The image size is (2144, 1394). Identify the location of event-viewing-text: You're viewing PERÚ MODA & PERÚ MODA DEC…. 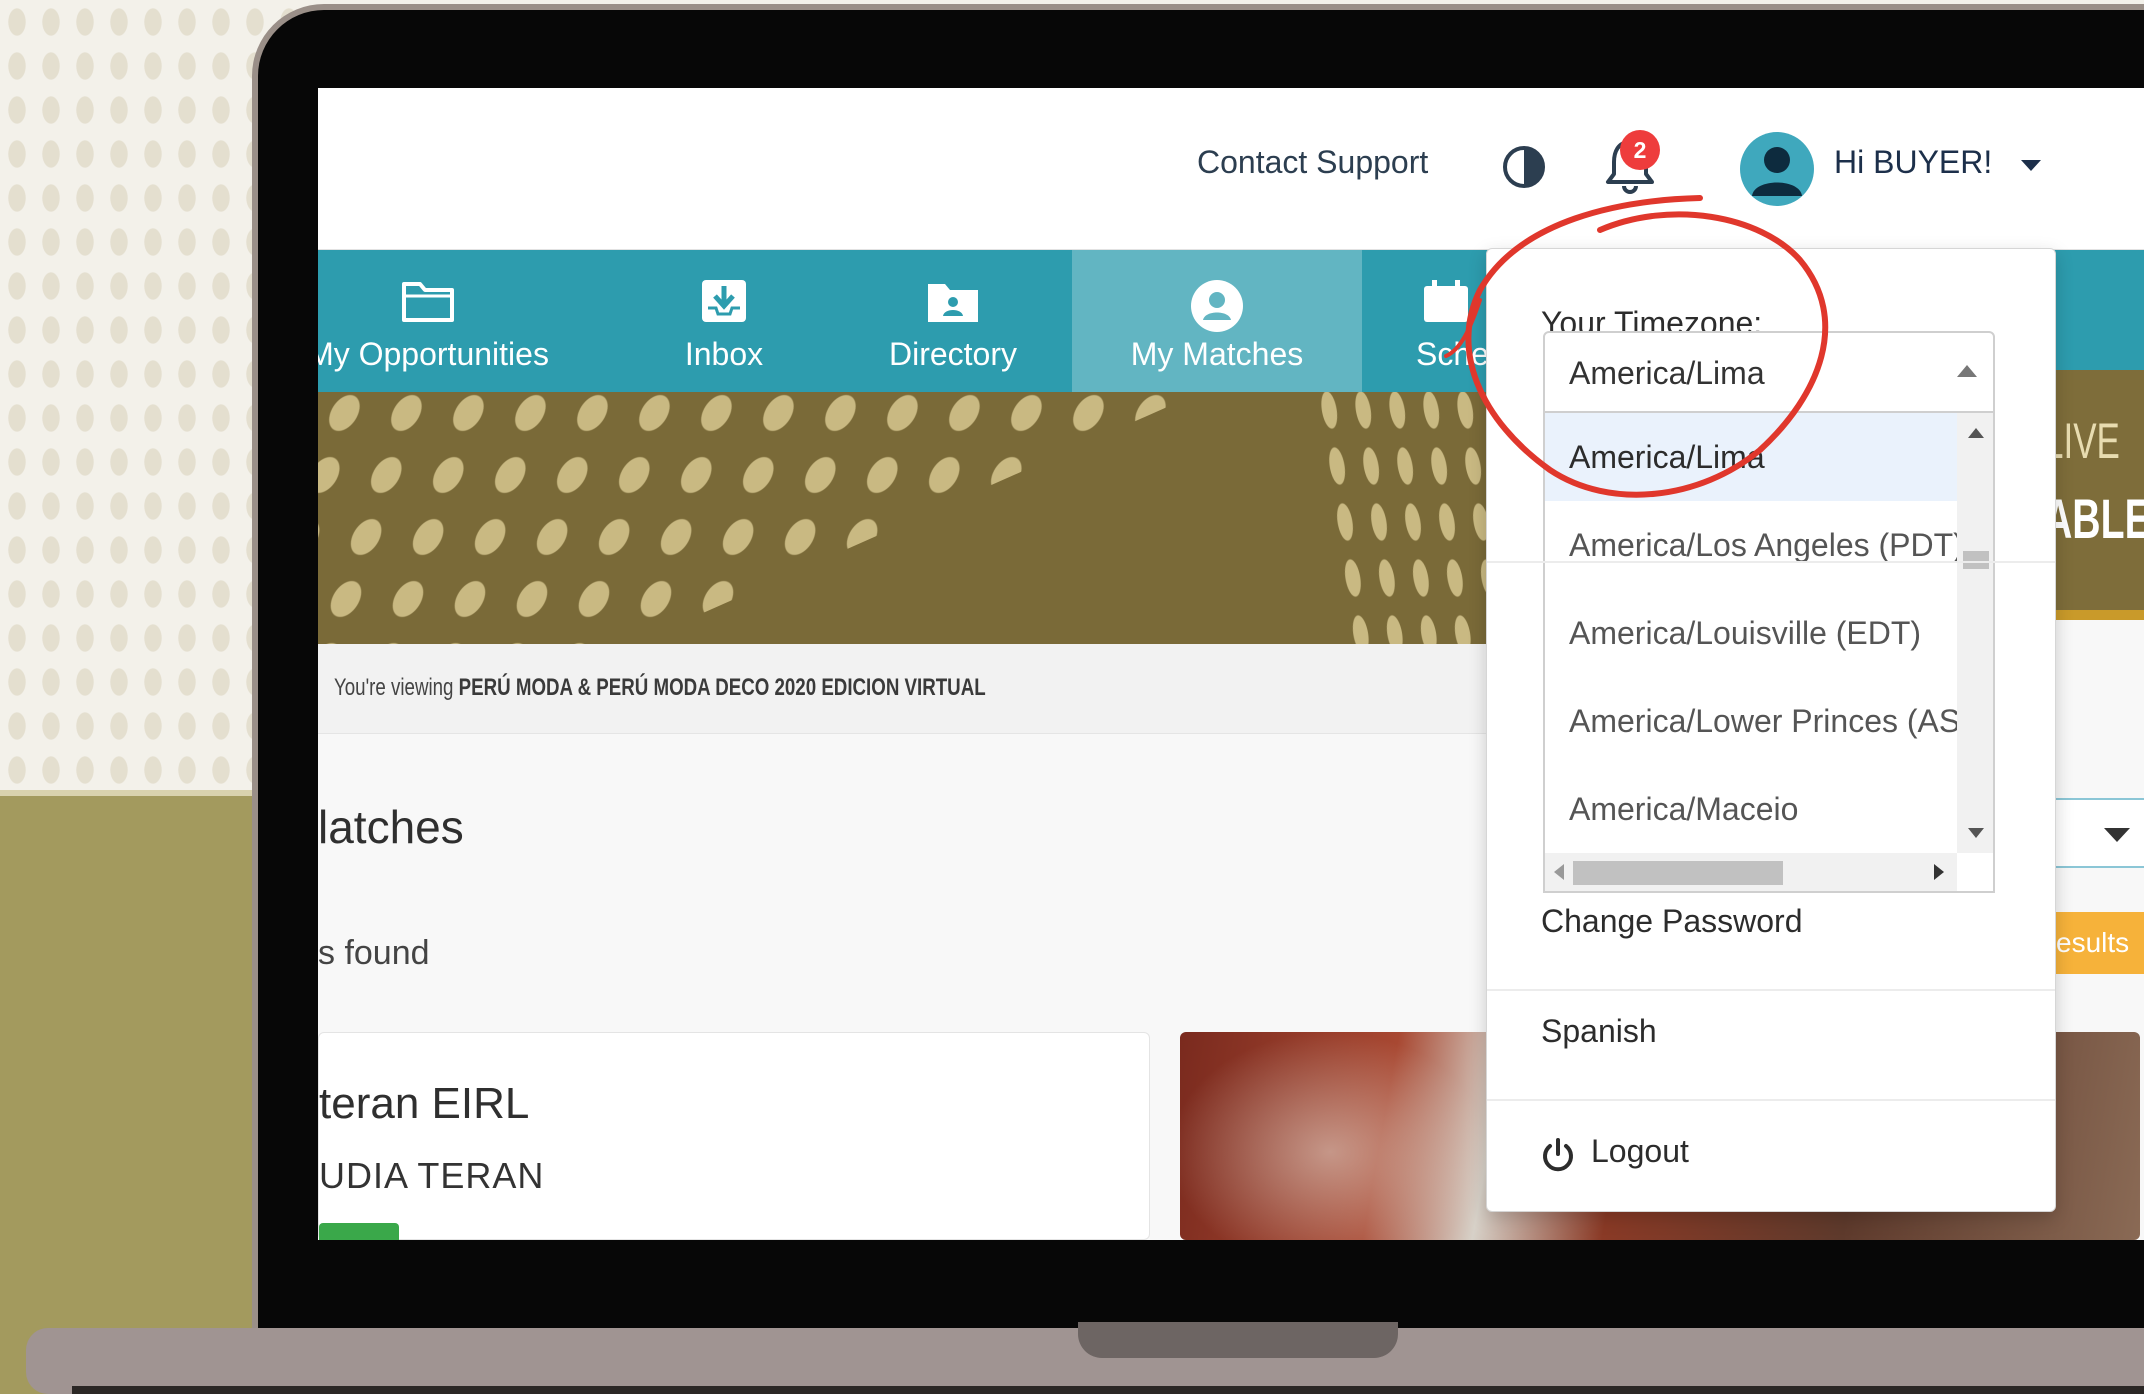
(660, 688).